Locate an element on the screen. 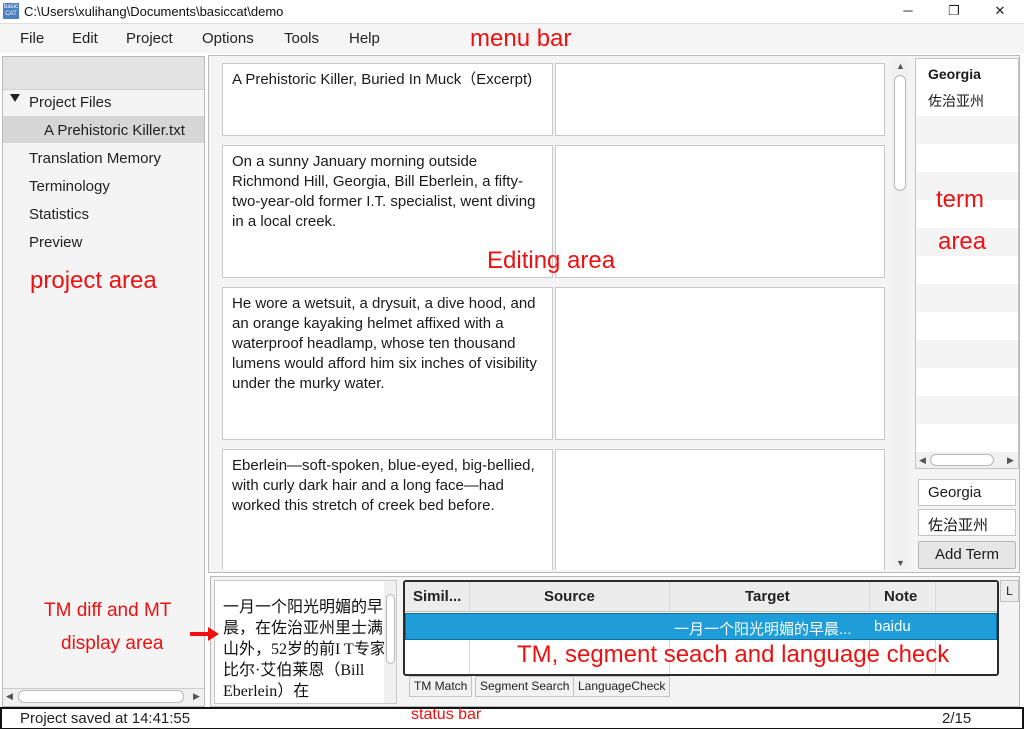 Image resolution: width=1024 pixels, height=729 pixels. annotation-arrow-icon is located at coordinates (204, 634).